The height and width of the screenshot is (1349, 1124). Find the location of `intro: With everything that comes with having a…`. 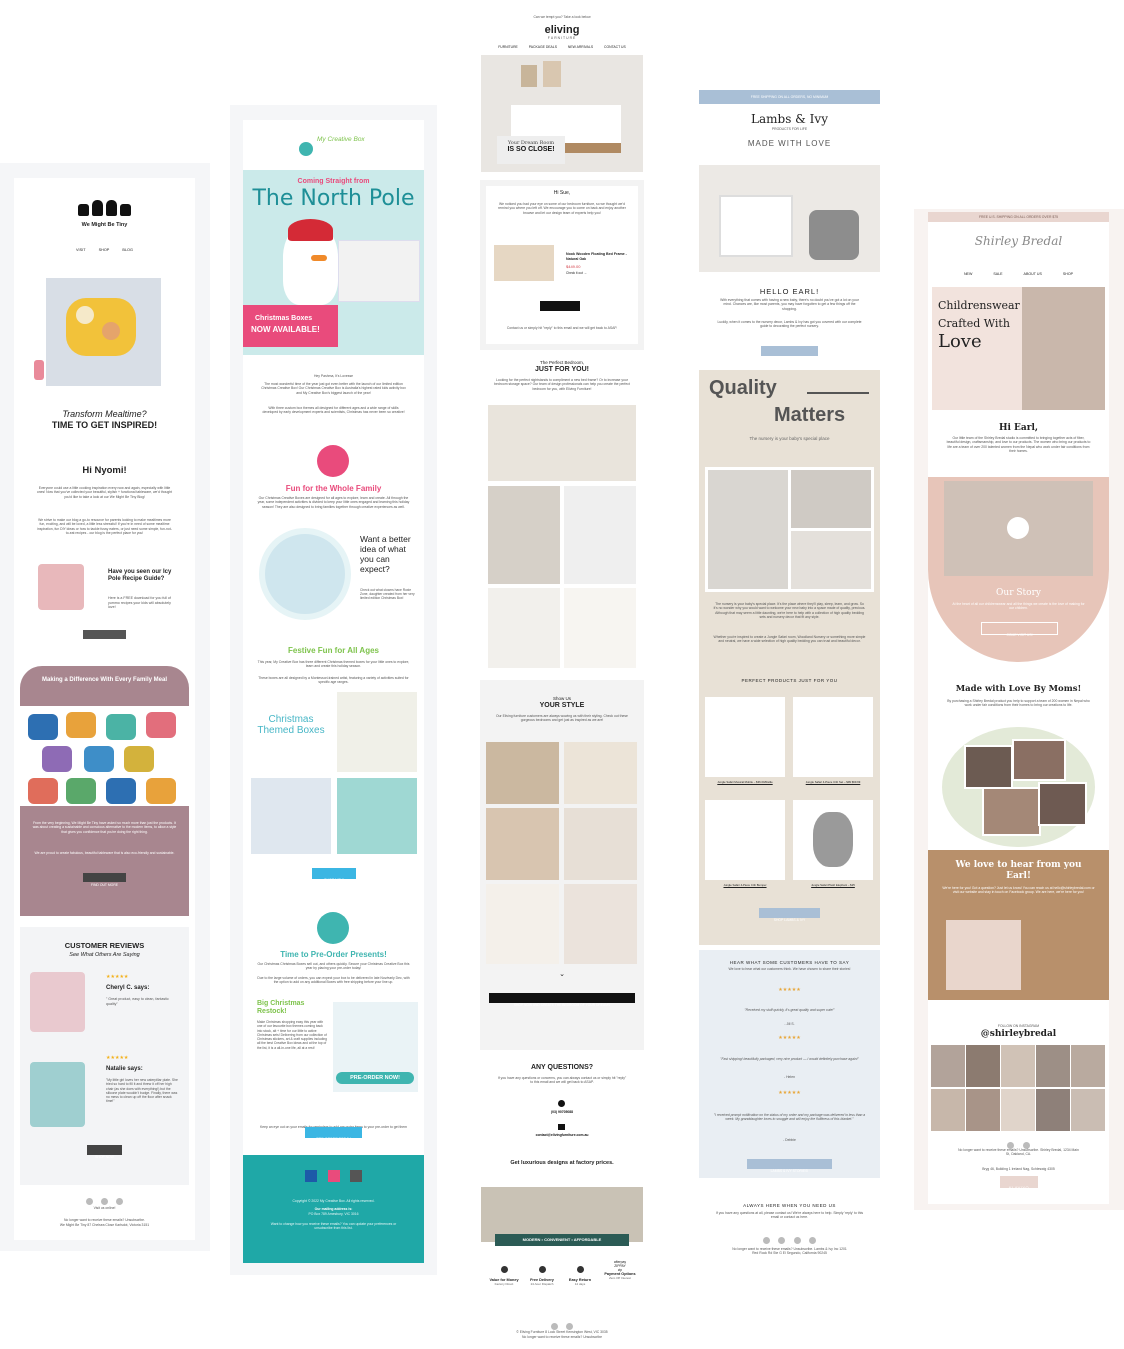

intro: With everything that comes with having a… is located at coordinates (789, 304).